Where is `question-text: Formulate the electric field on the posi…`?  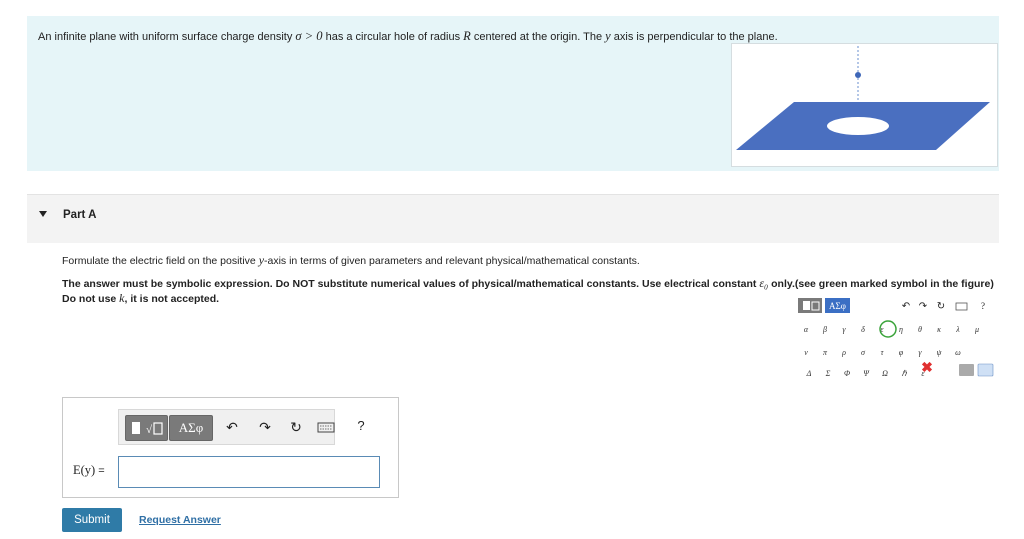
question-text: Formulate the electric field on the posi… is located at coordinates (351, 260).